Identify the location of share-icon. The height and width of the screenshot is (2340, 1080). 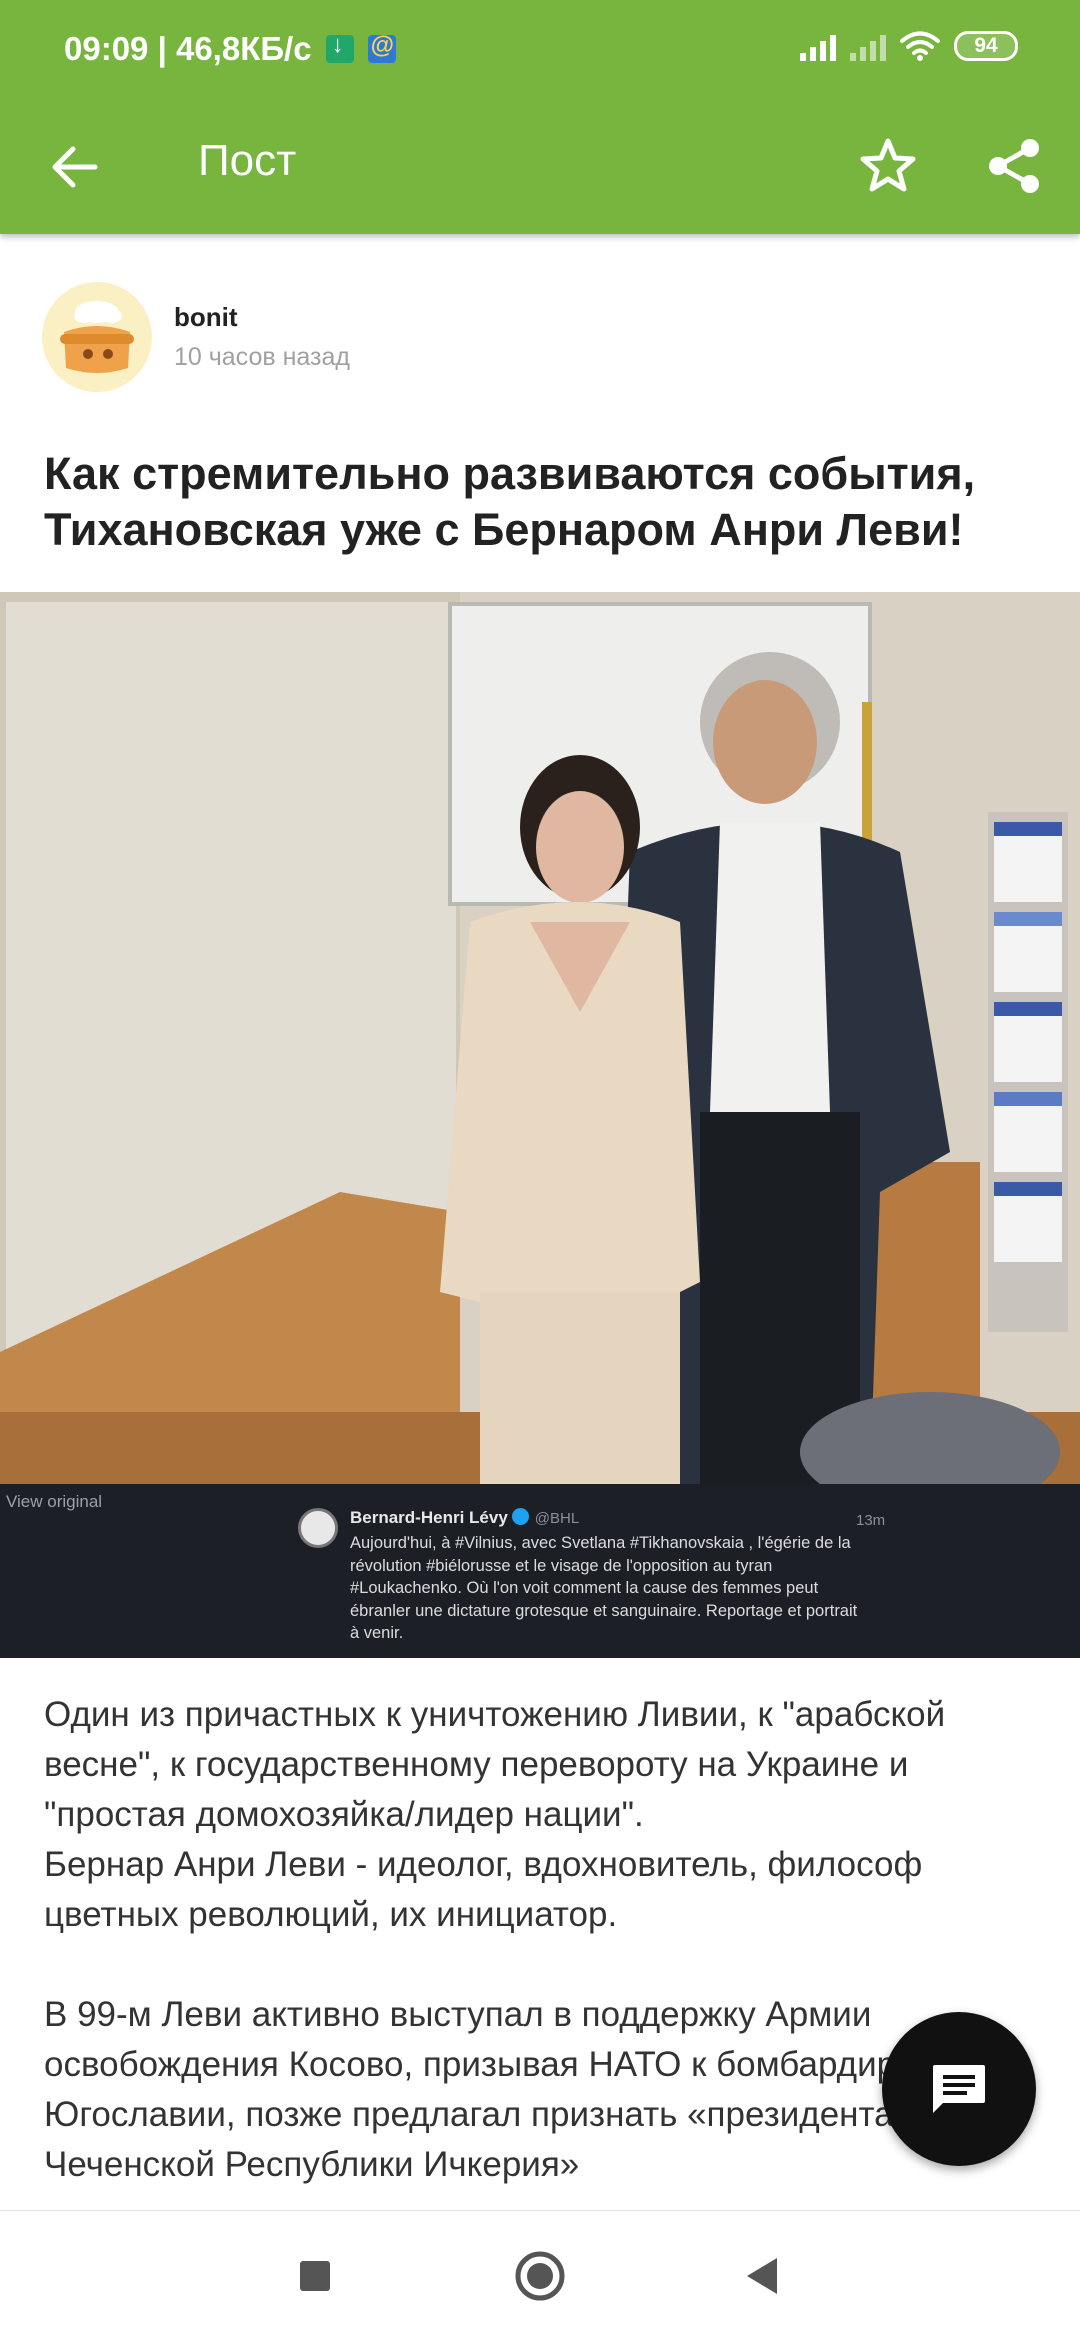
(1014, 166).